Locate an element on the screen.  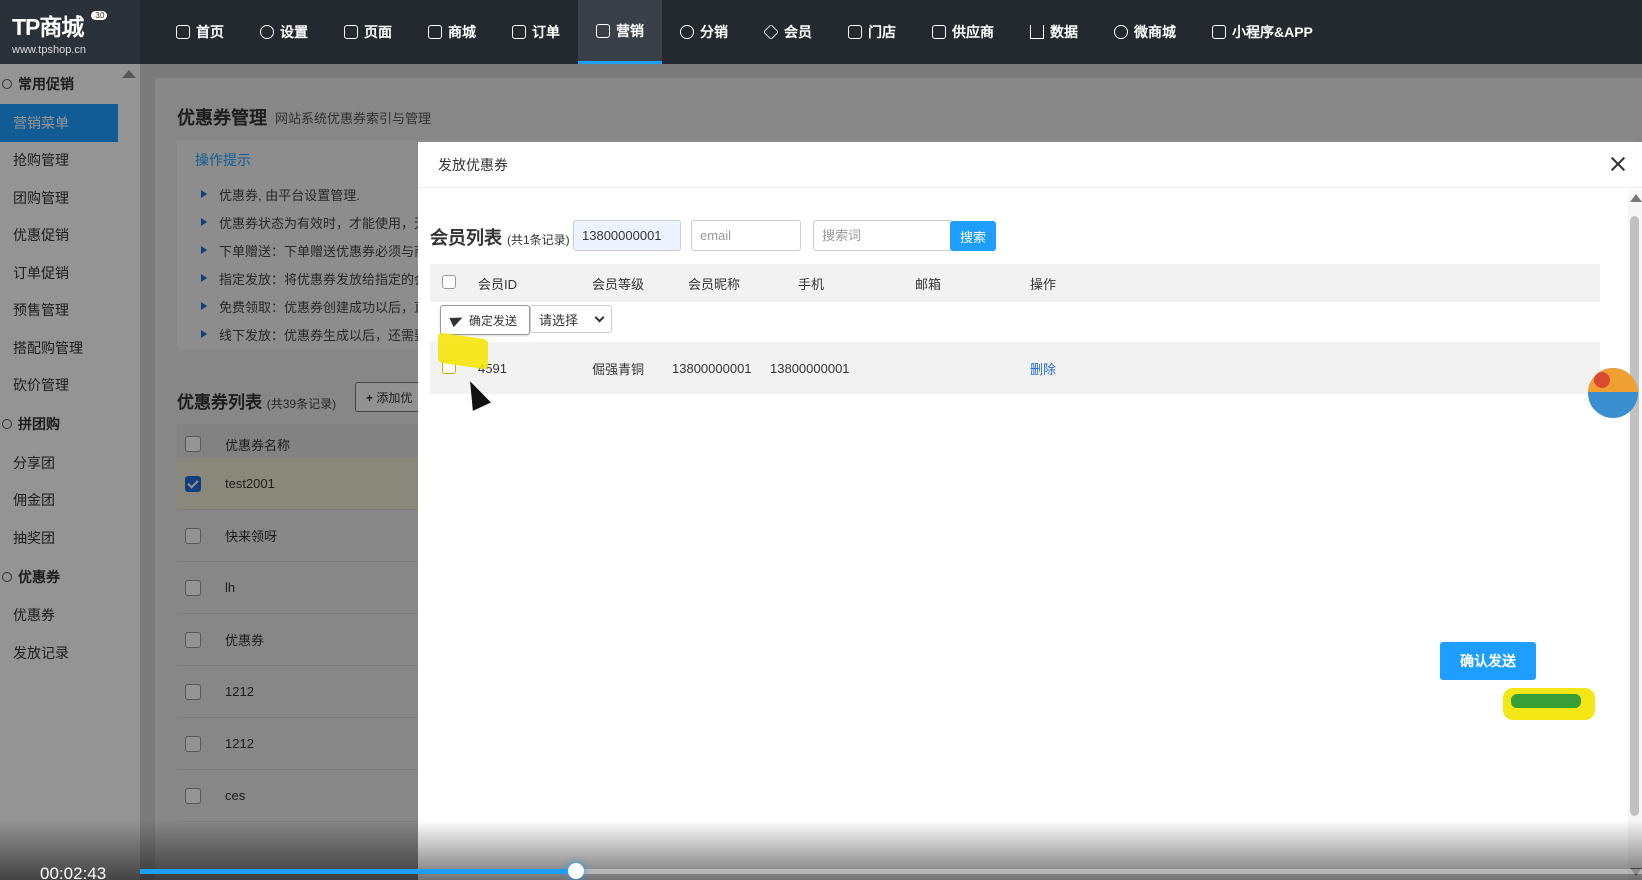
chart-icon is located at coordinates (603, 30).